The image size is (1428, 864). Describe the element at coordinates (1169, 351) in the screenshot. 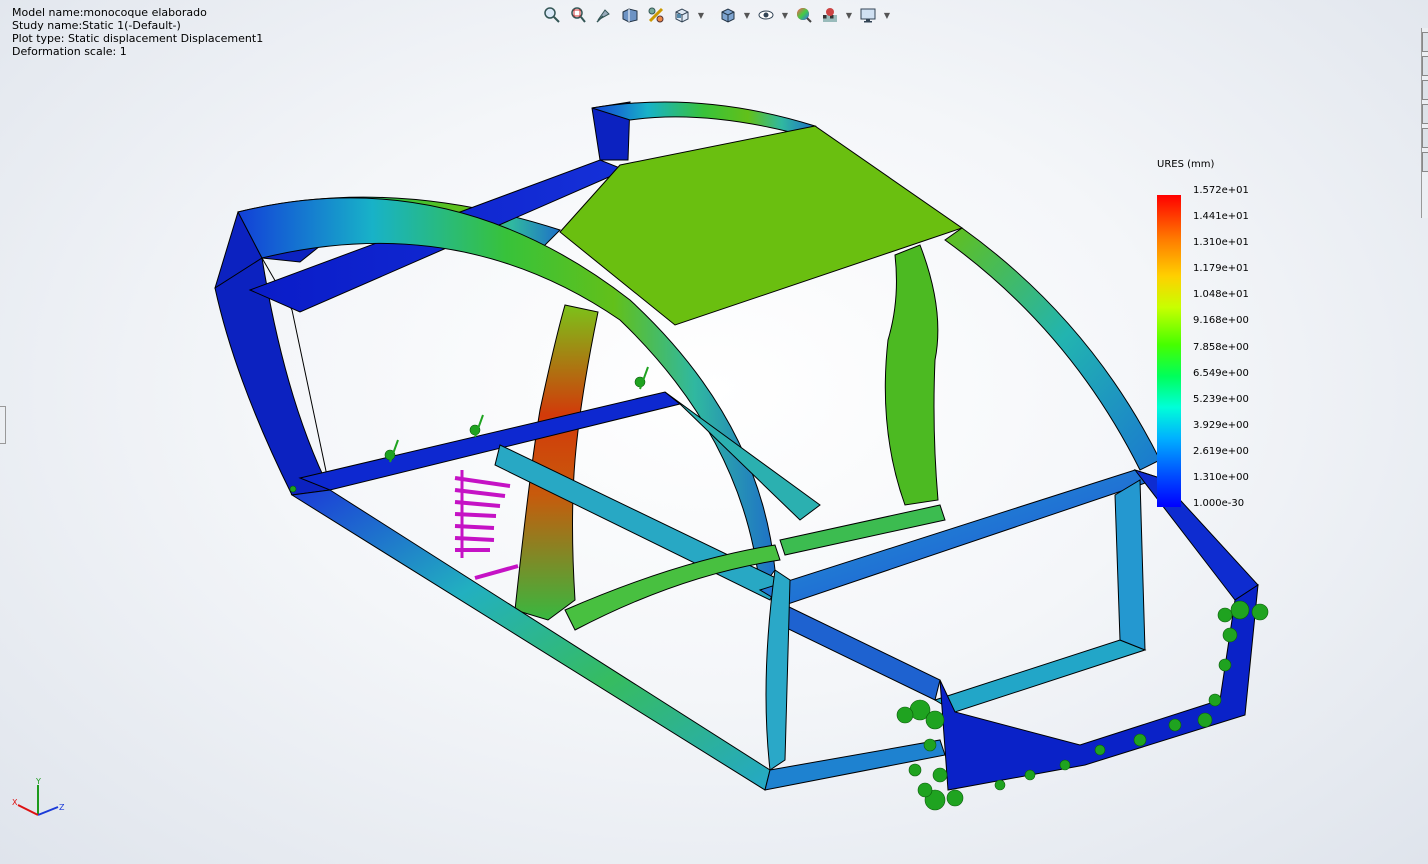

I see `legend-color-bar` at that location.